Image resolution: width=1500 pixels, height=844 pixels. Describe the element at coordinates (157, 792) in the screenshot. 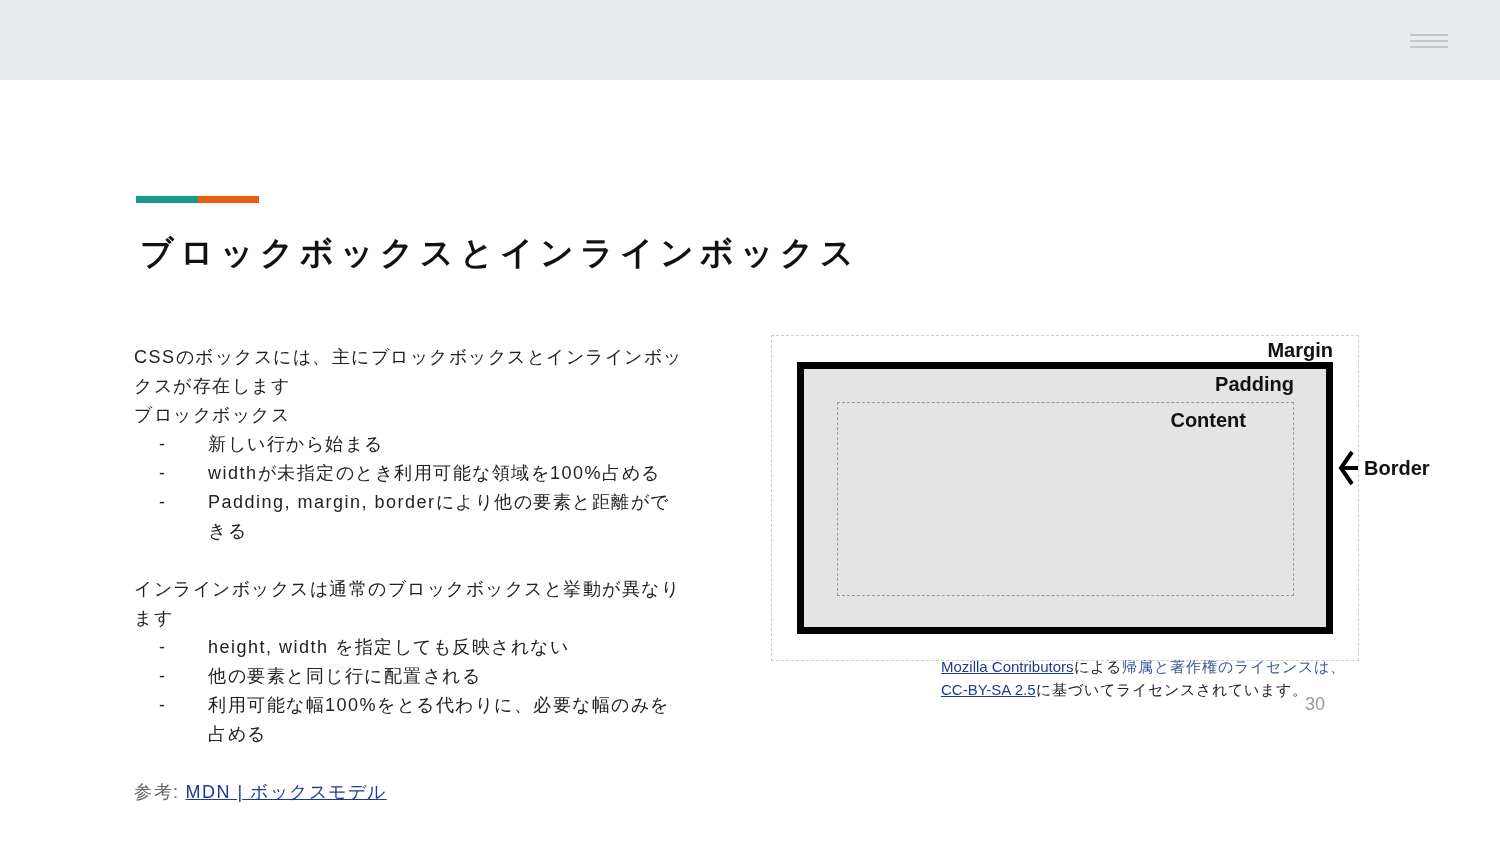

I see `reference-label: 参考:` at that location.